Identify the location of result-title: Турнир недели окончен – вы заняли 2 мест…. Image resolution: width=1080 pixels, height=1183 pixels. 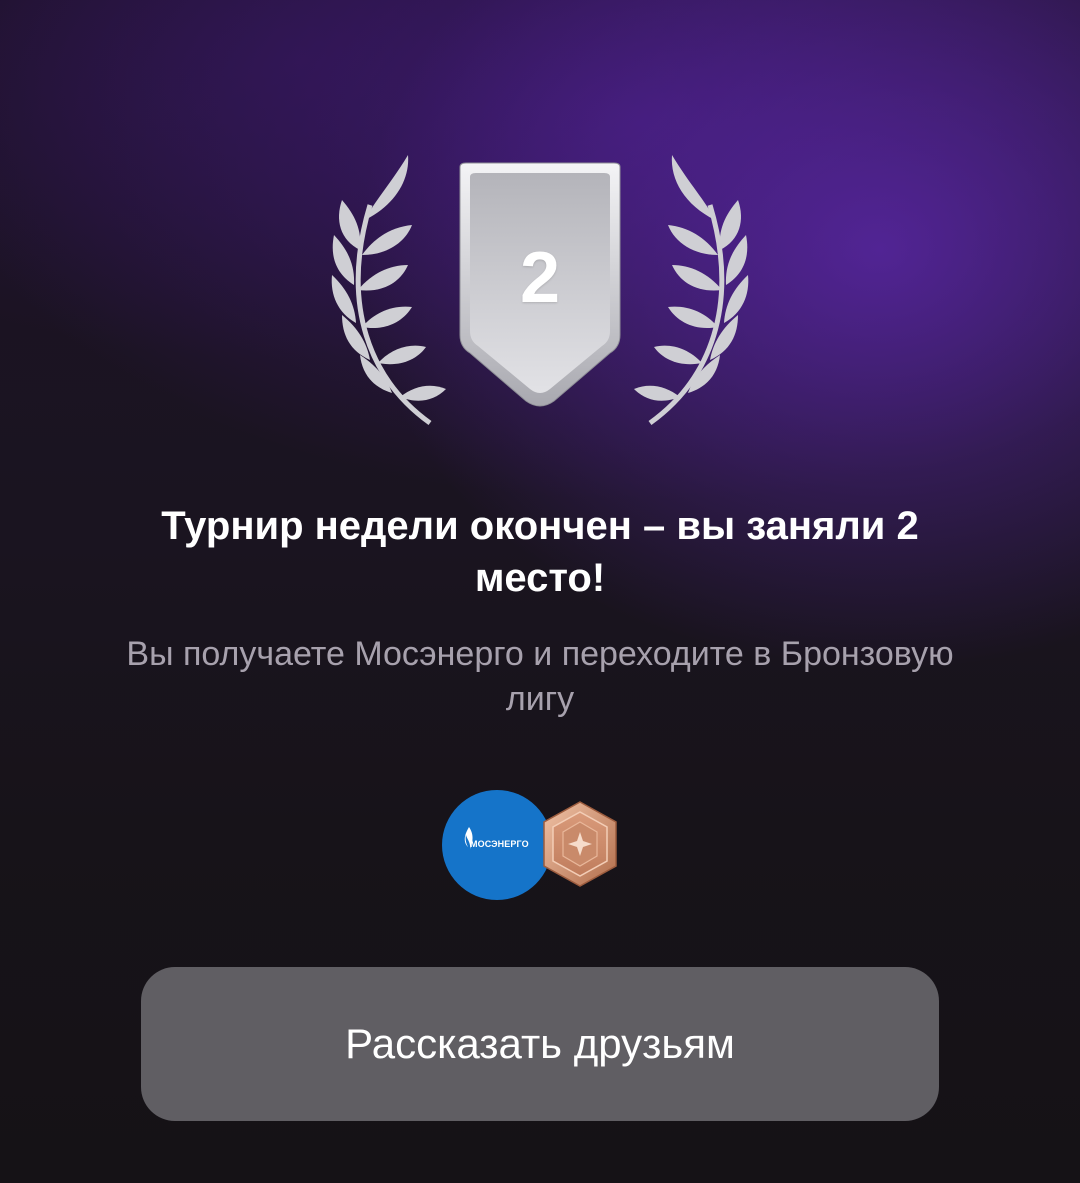
(540, 552).